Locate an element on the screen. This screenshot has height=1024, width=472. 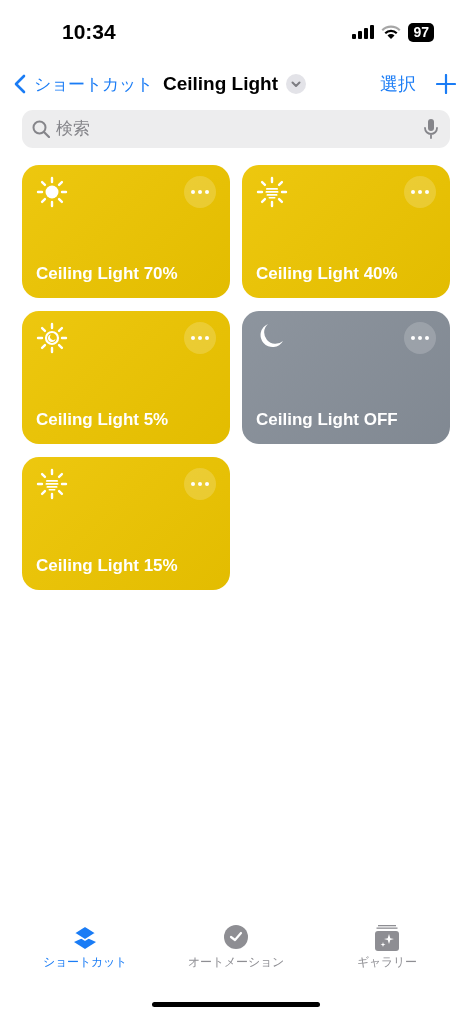
shortcut-name: Ceiling Light OFF is located at coordinates (327, 420).